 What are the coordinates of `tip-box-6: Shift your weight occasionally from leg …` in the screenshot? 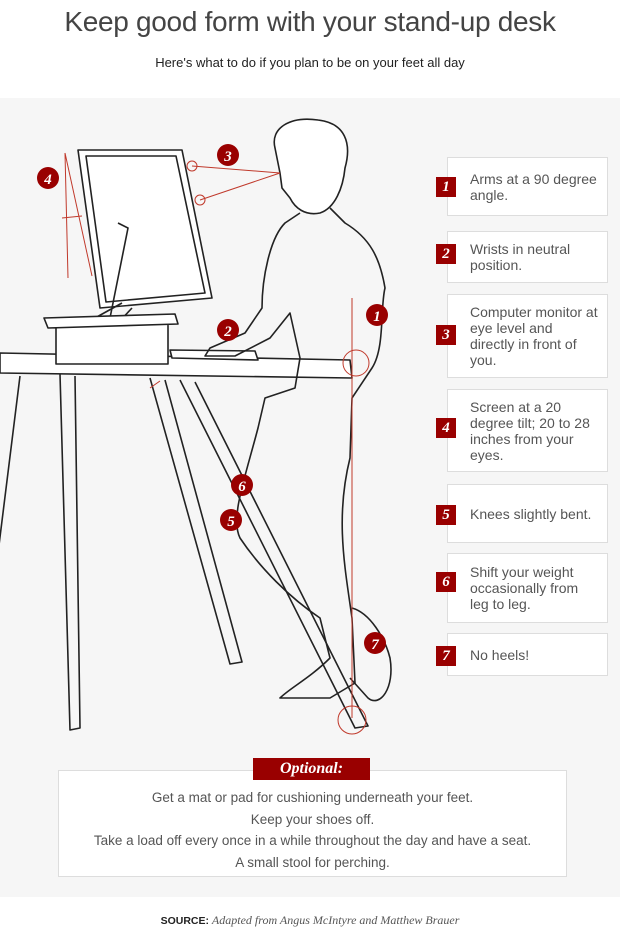 It's located at (527, 588).